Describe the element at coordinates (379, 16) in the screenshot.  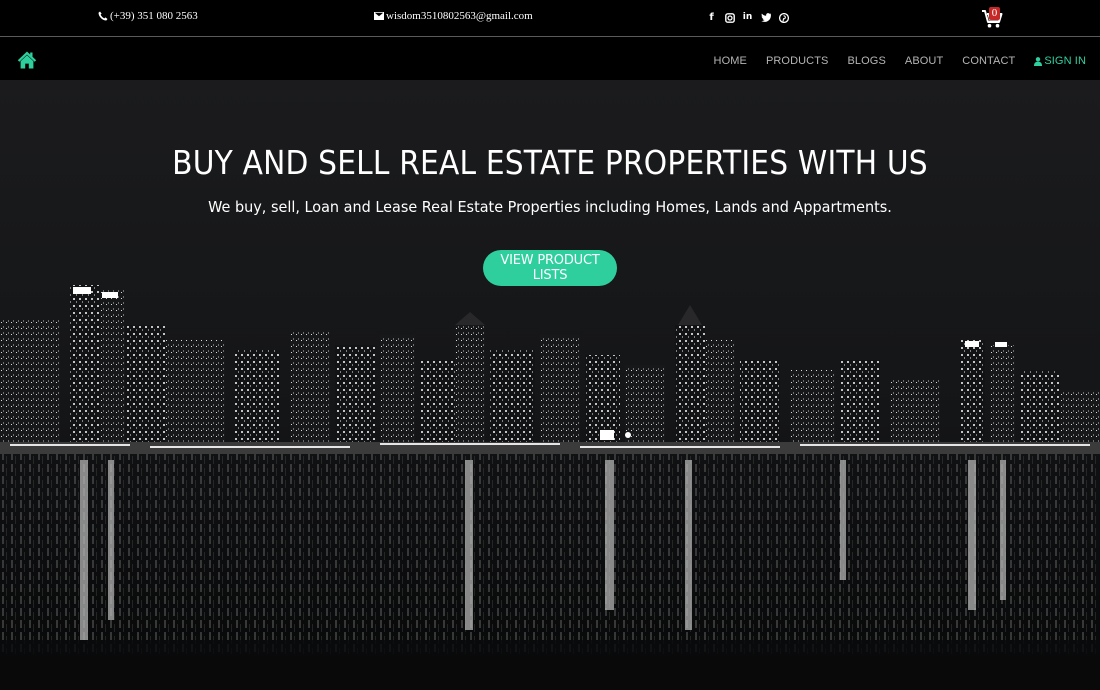
I see `envelope-icon` at that location.